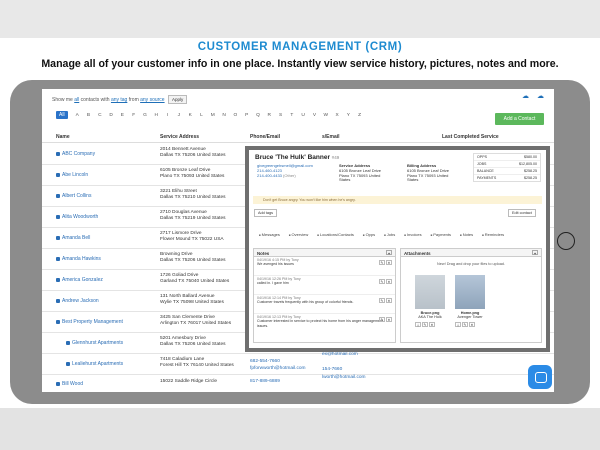 The image size is (600, 450). Describe the element at coordinates (331, 137) in the screenshot. I see `col-email: s/Email` at that location.